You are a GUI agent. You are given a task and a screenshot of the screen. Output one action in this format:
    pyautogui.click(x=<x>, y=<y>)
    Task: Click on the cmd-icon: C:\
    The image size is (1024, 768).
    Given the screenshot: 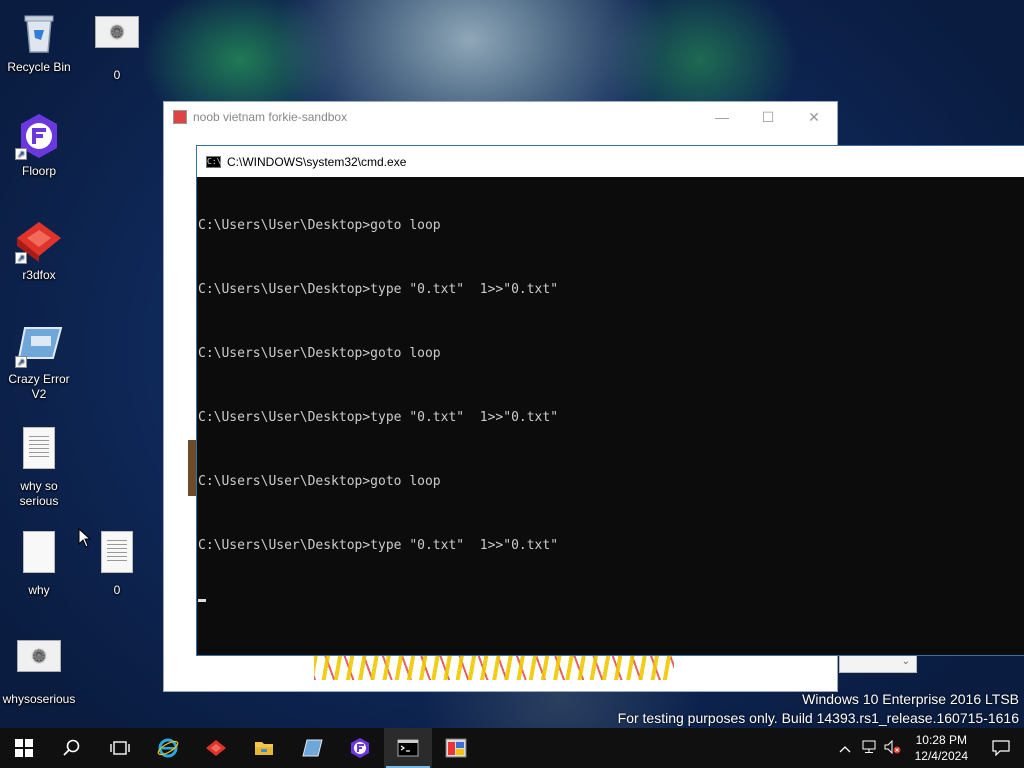 What is the action you would take?
    pyautogui.click(x=214, y=161)
    